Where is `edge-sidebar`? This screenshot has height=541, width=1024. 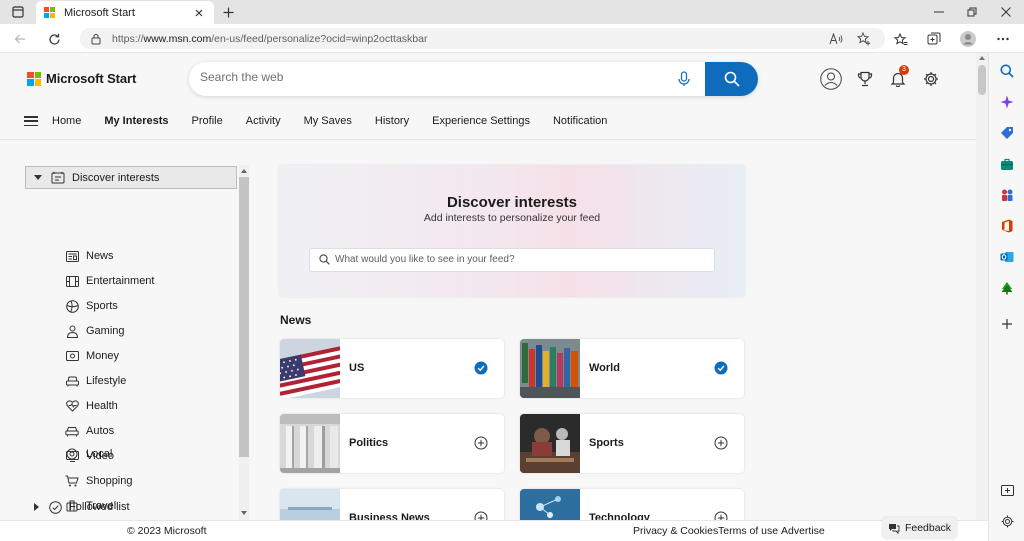
edge-sidebar is located at coordinates (1006, 297).